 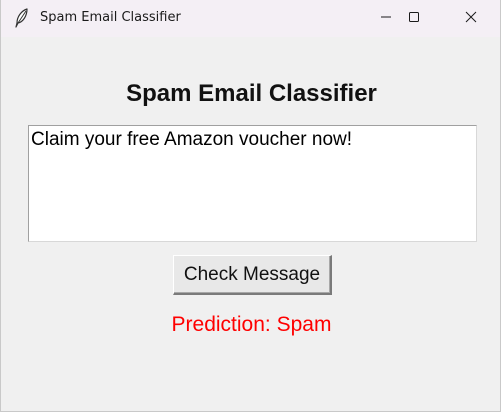 I want to click on close-button, so click(x=471, y=18).